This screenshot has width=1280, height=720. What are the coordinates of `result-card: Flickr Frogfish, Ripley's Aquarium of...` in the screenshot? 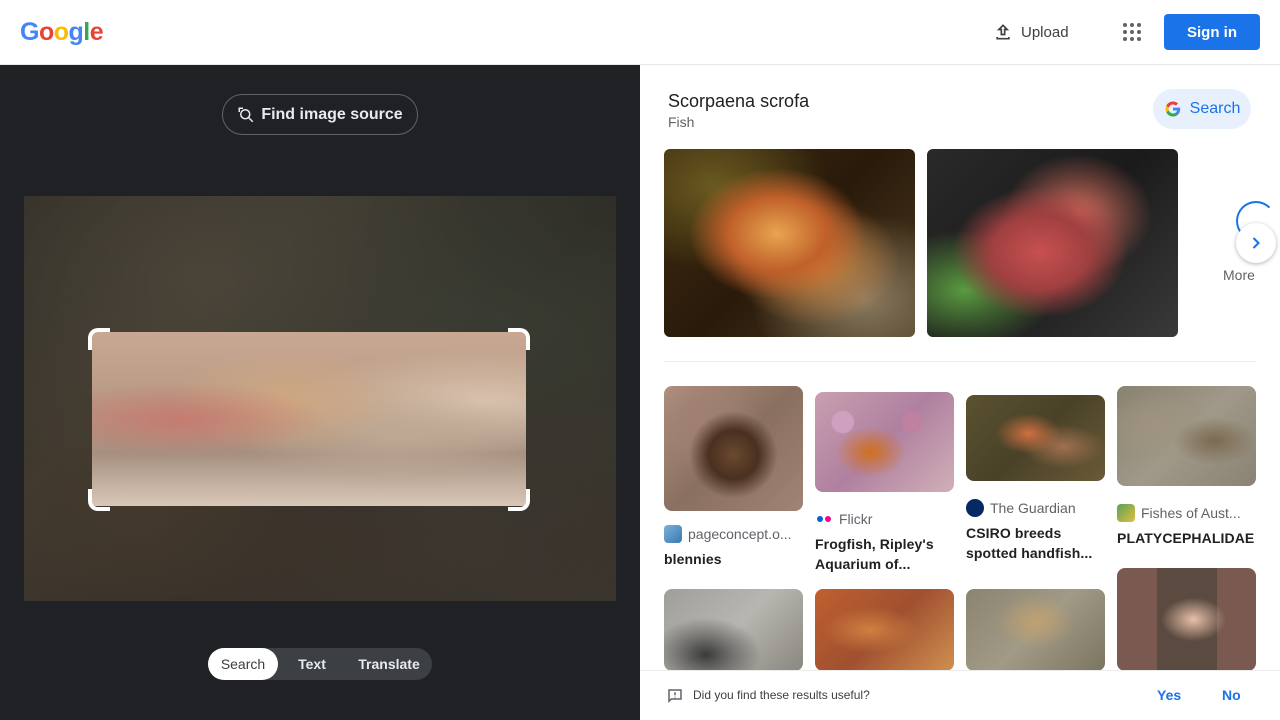 It's located at (884, 480).